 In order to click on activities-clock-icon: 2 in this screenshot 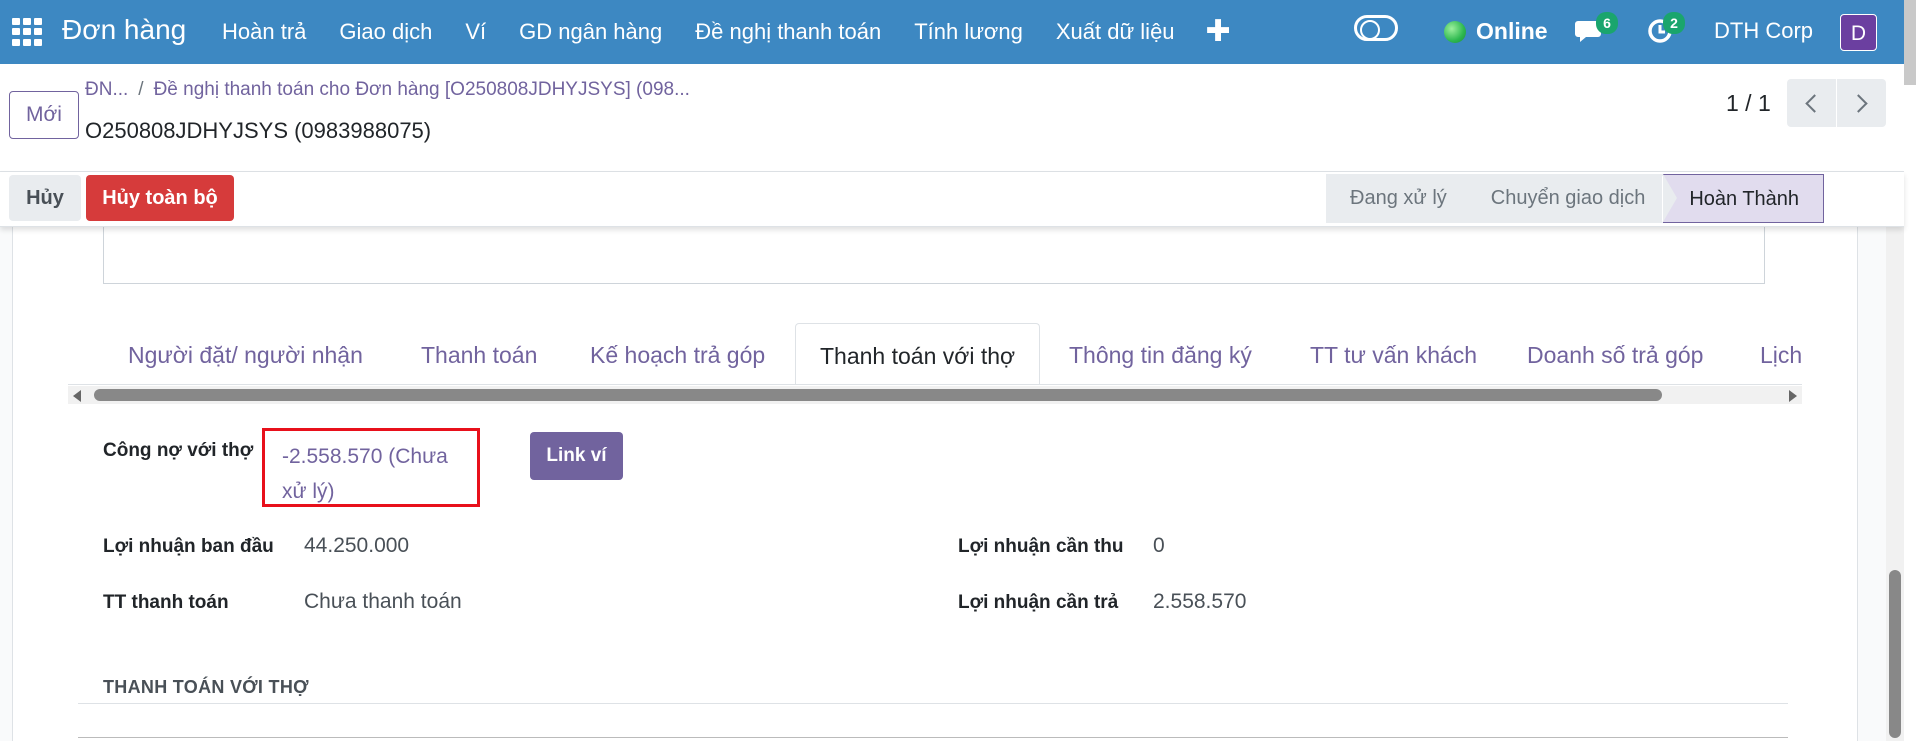, I will do `click(1666, 29)`.